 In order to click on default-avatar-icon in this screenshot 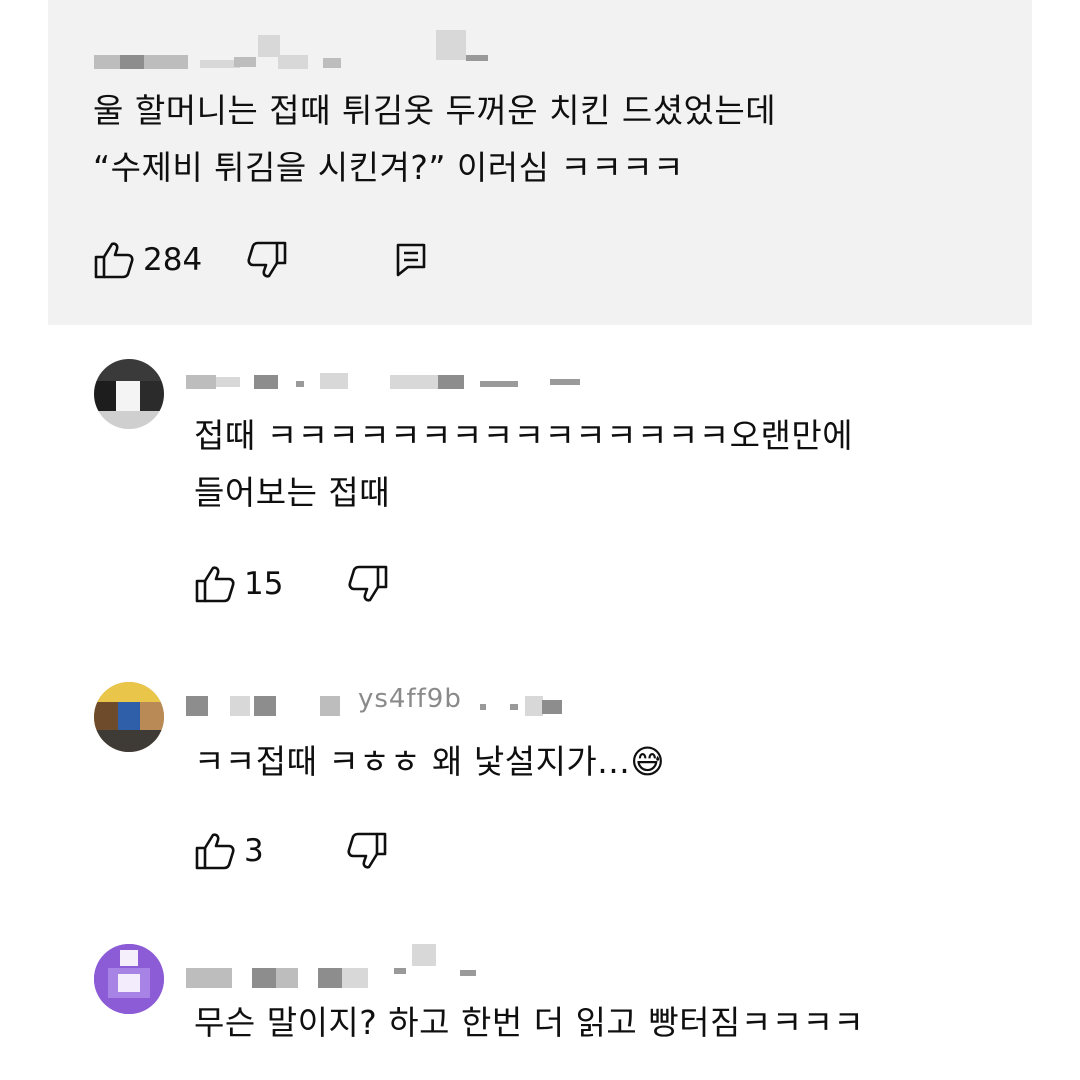, I will do `click(129, 979)`.